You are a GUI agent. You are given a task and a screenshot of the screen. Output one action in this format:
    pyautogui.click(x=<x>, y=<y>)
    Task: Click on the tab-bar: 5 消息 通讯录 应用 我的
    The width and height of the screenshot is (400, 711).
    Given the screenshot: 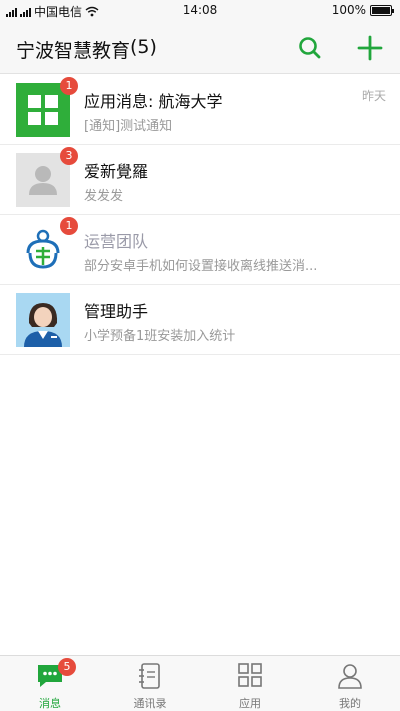 What is the action you would take?
    pyautogui.click(x=200, y=683)
    